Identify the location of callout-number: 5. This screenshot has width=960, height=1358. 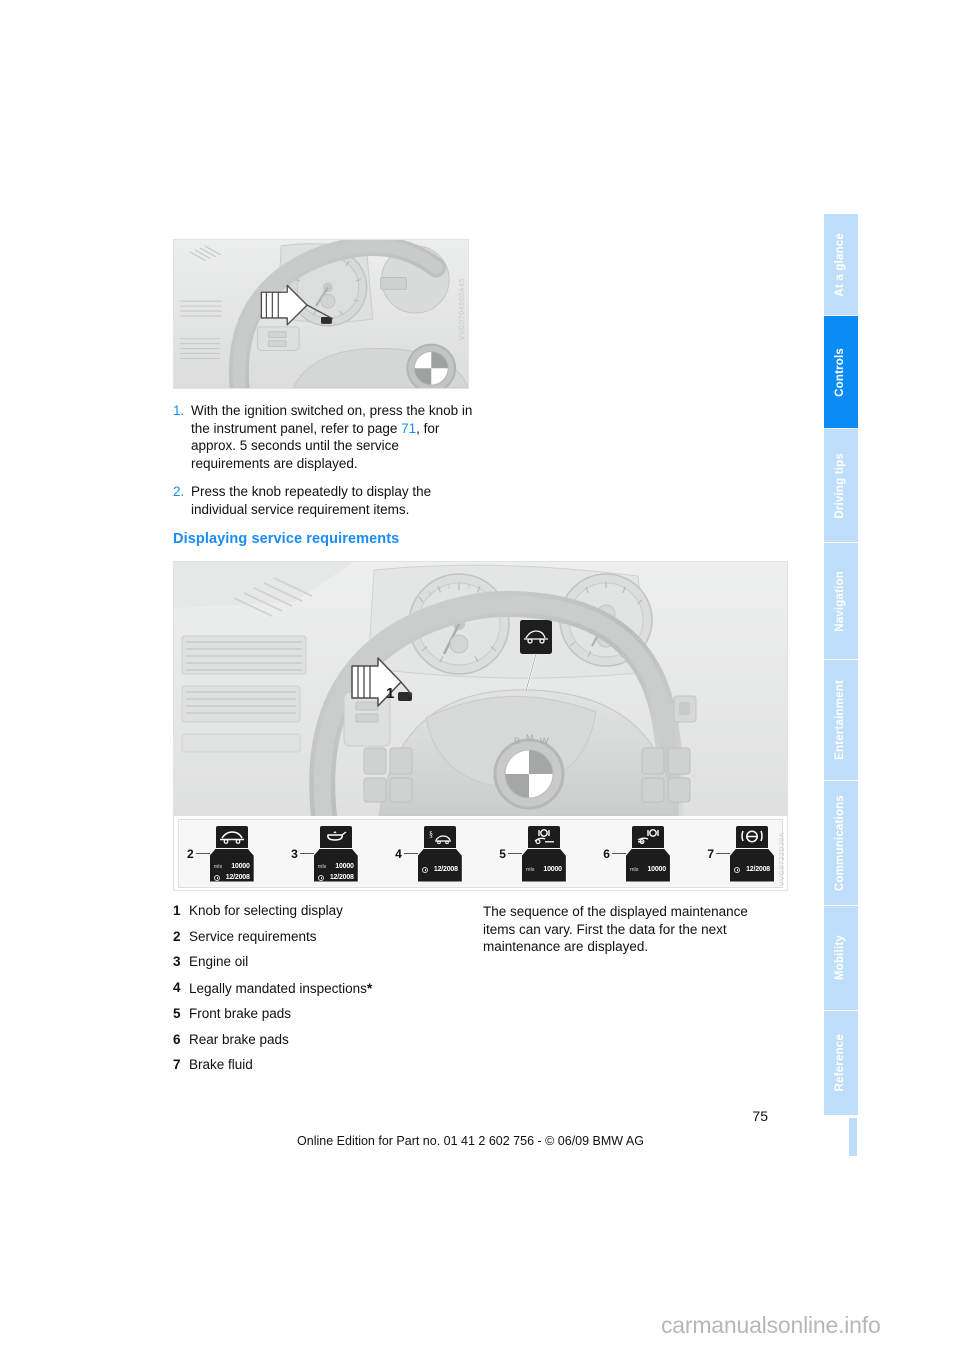
(502, 853).